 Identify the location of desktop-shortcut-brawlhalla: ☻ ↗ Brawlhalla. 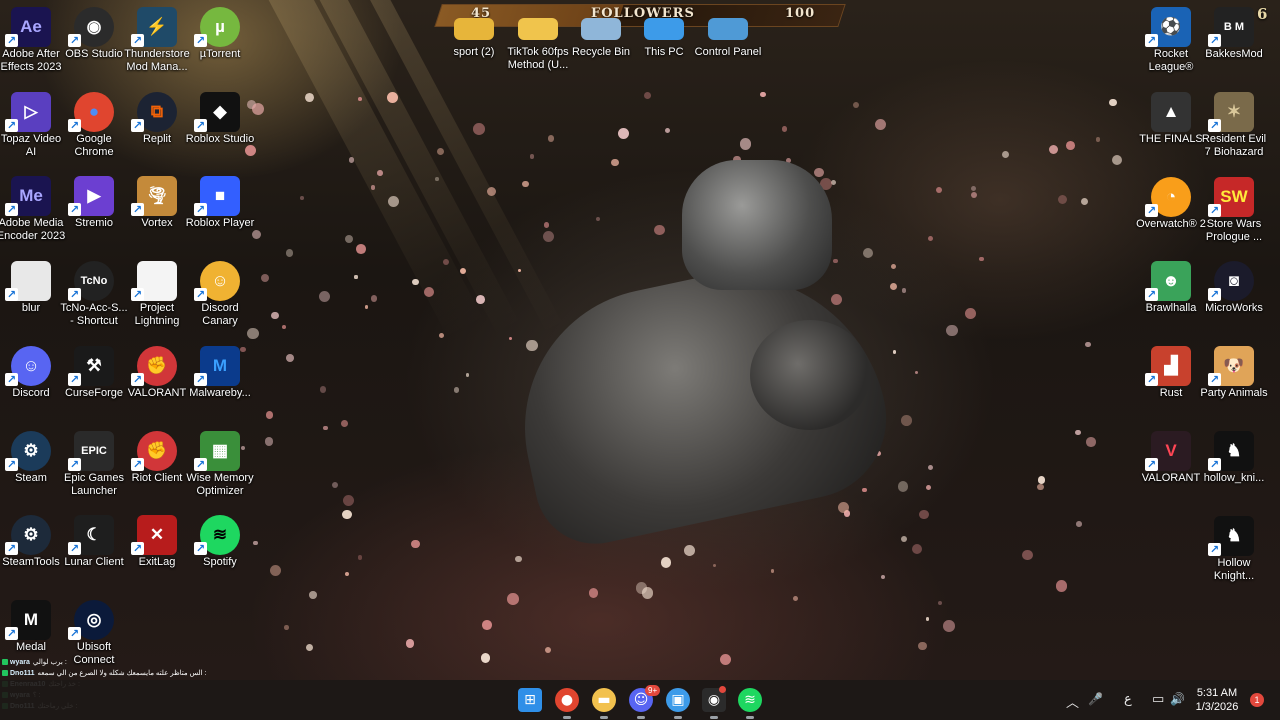
(1171, 298).